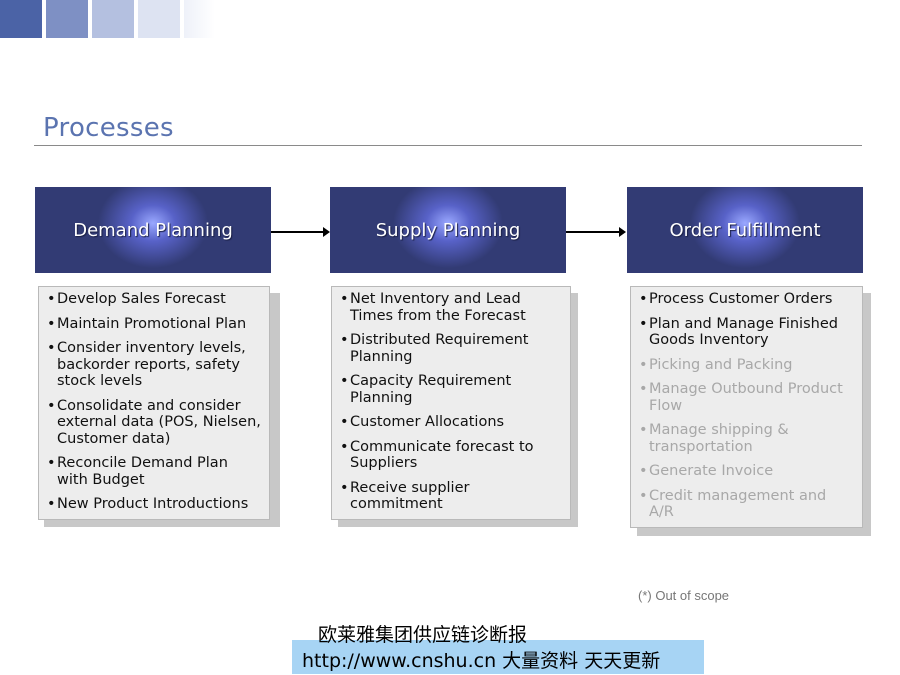 This screenshot has width=900, height=675. I want to click on list-item: Customer Allocations, so click(451, 422).